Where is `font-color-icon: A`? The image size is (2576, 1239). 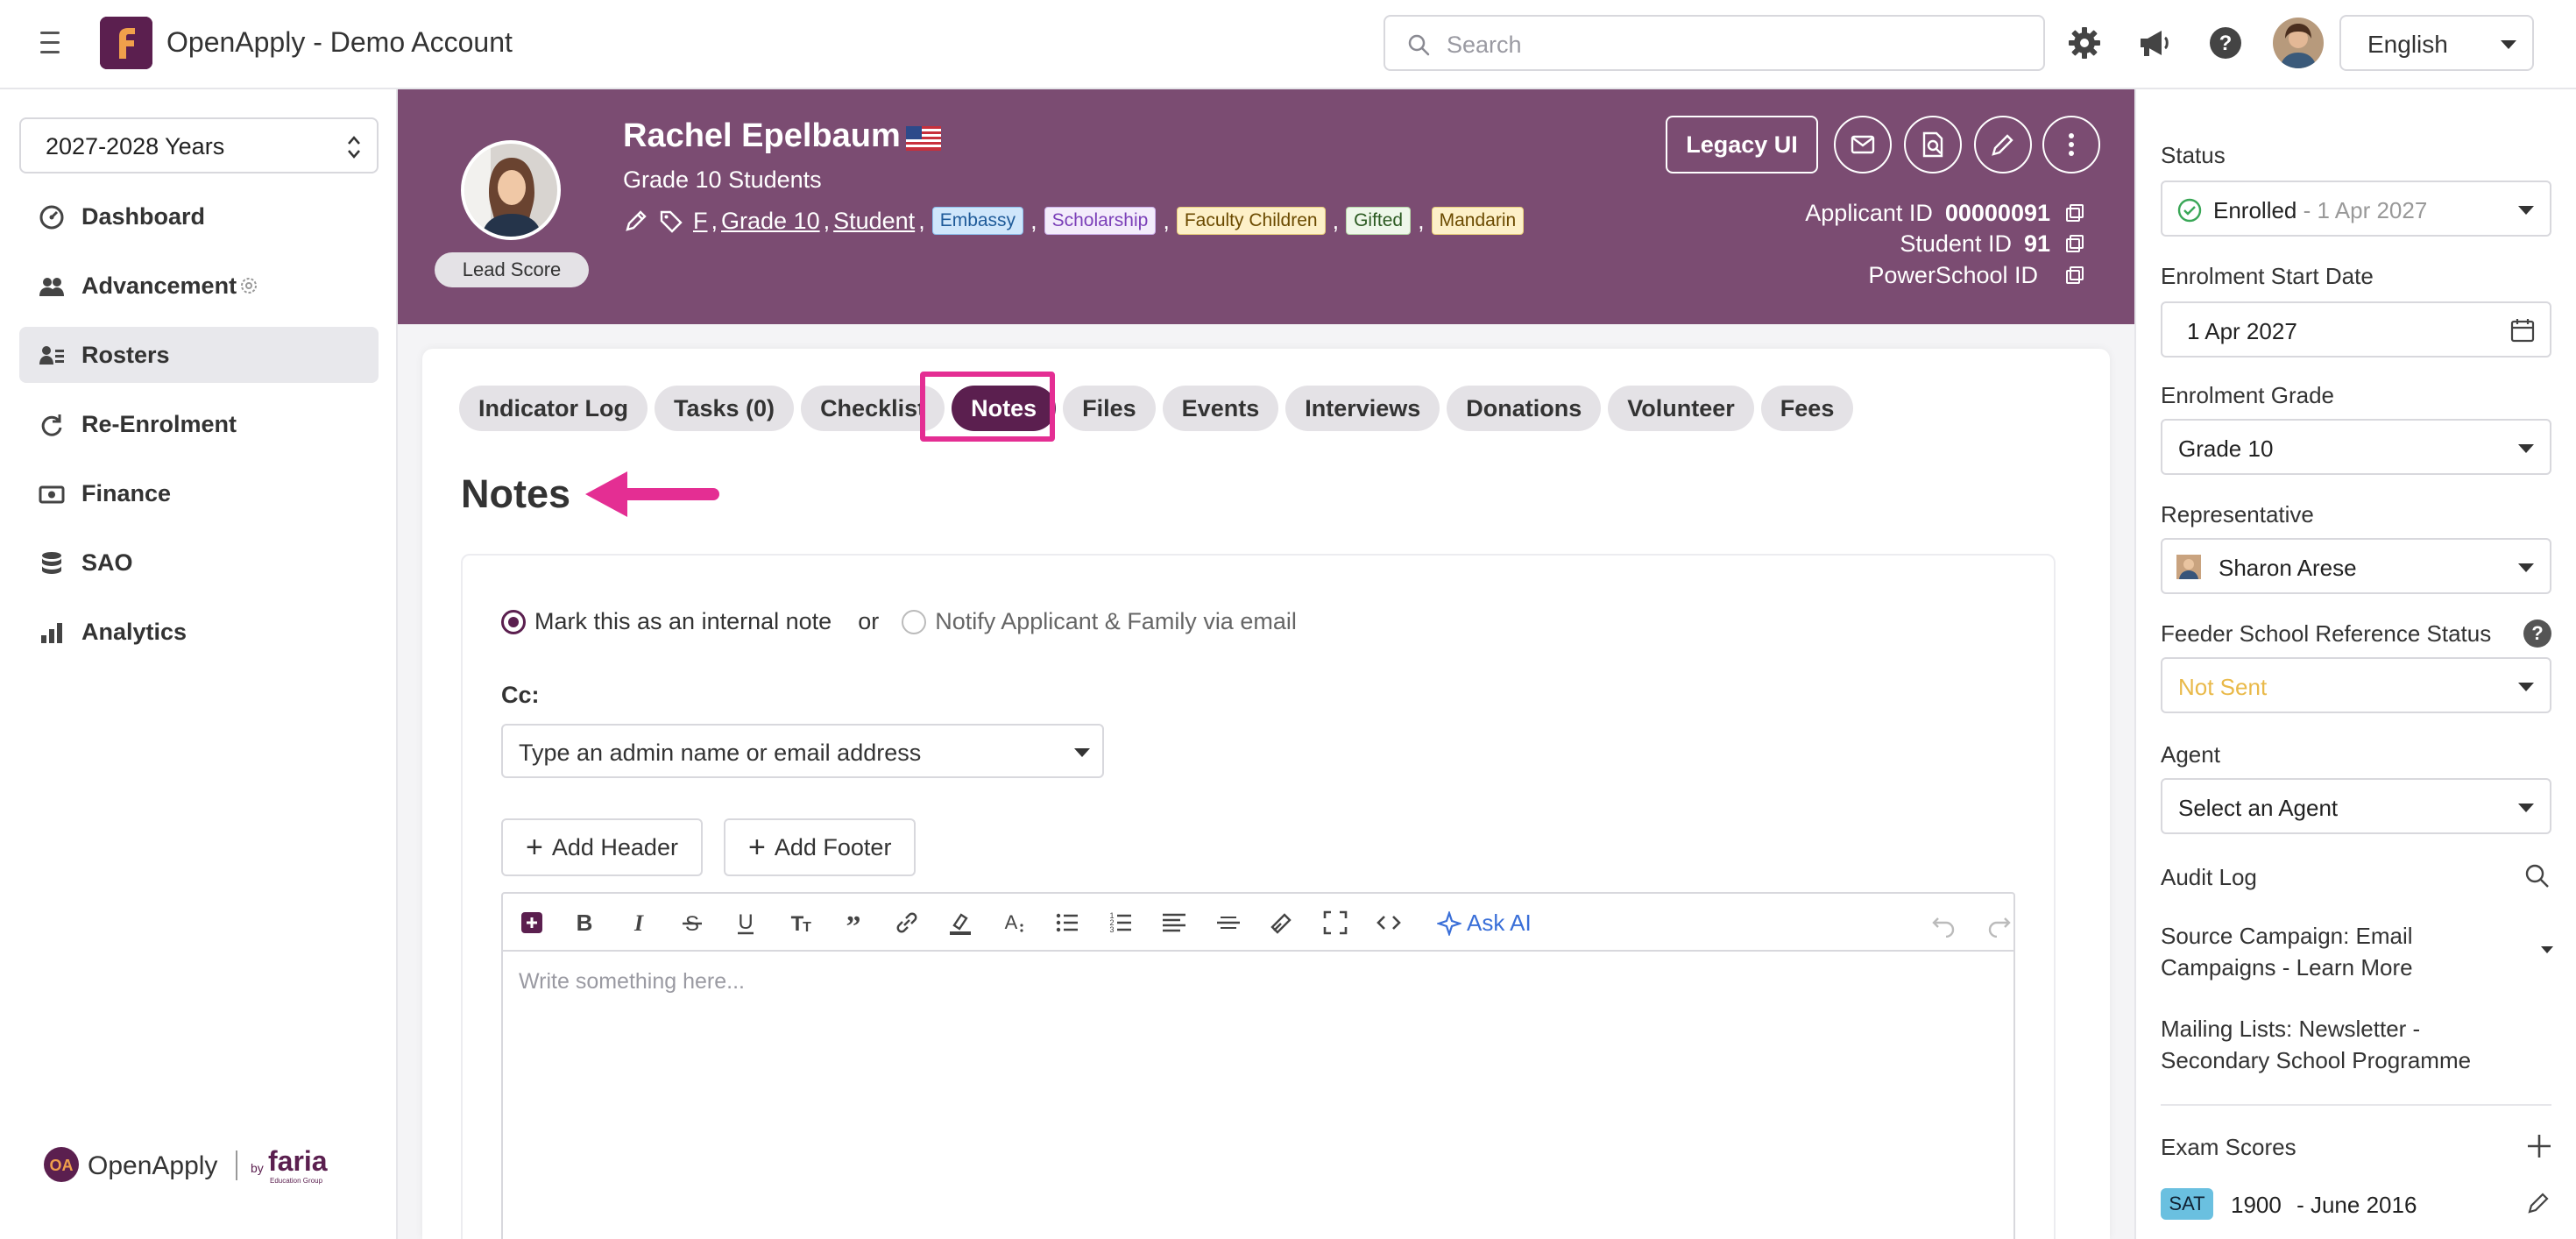
font-color-icon: A is located at coordinates (1014, 923).